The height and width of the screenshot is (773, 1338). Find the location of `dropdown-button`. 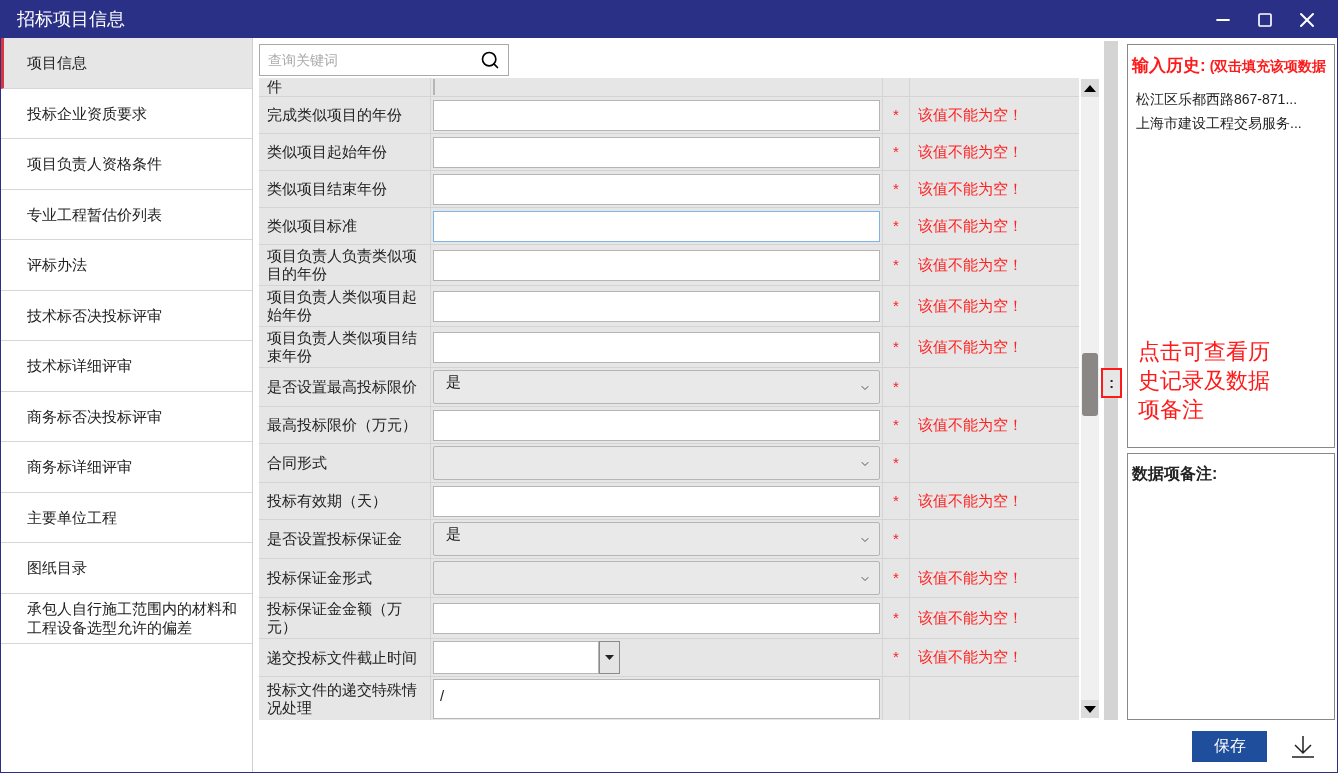

dropdown-button is located at coordinates (609, 657).